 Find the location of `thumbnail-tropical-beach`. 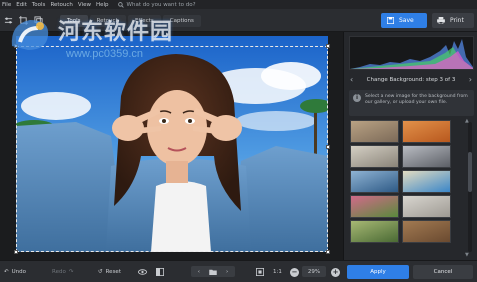

thumbnail-tropical-beach is located at coordinates (426, 181).